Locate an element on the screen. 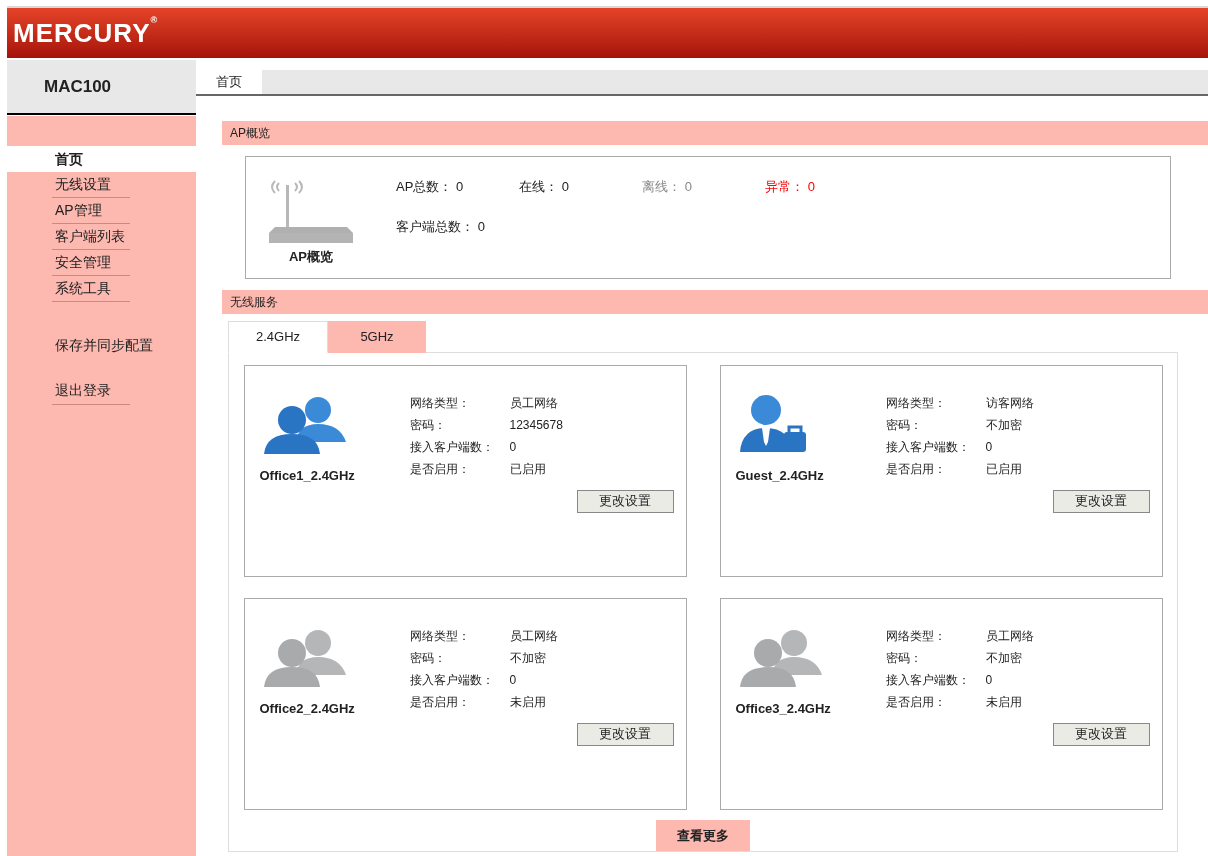  ap-stat: 异常： 0 is located at coordinates (790, 187).